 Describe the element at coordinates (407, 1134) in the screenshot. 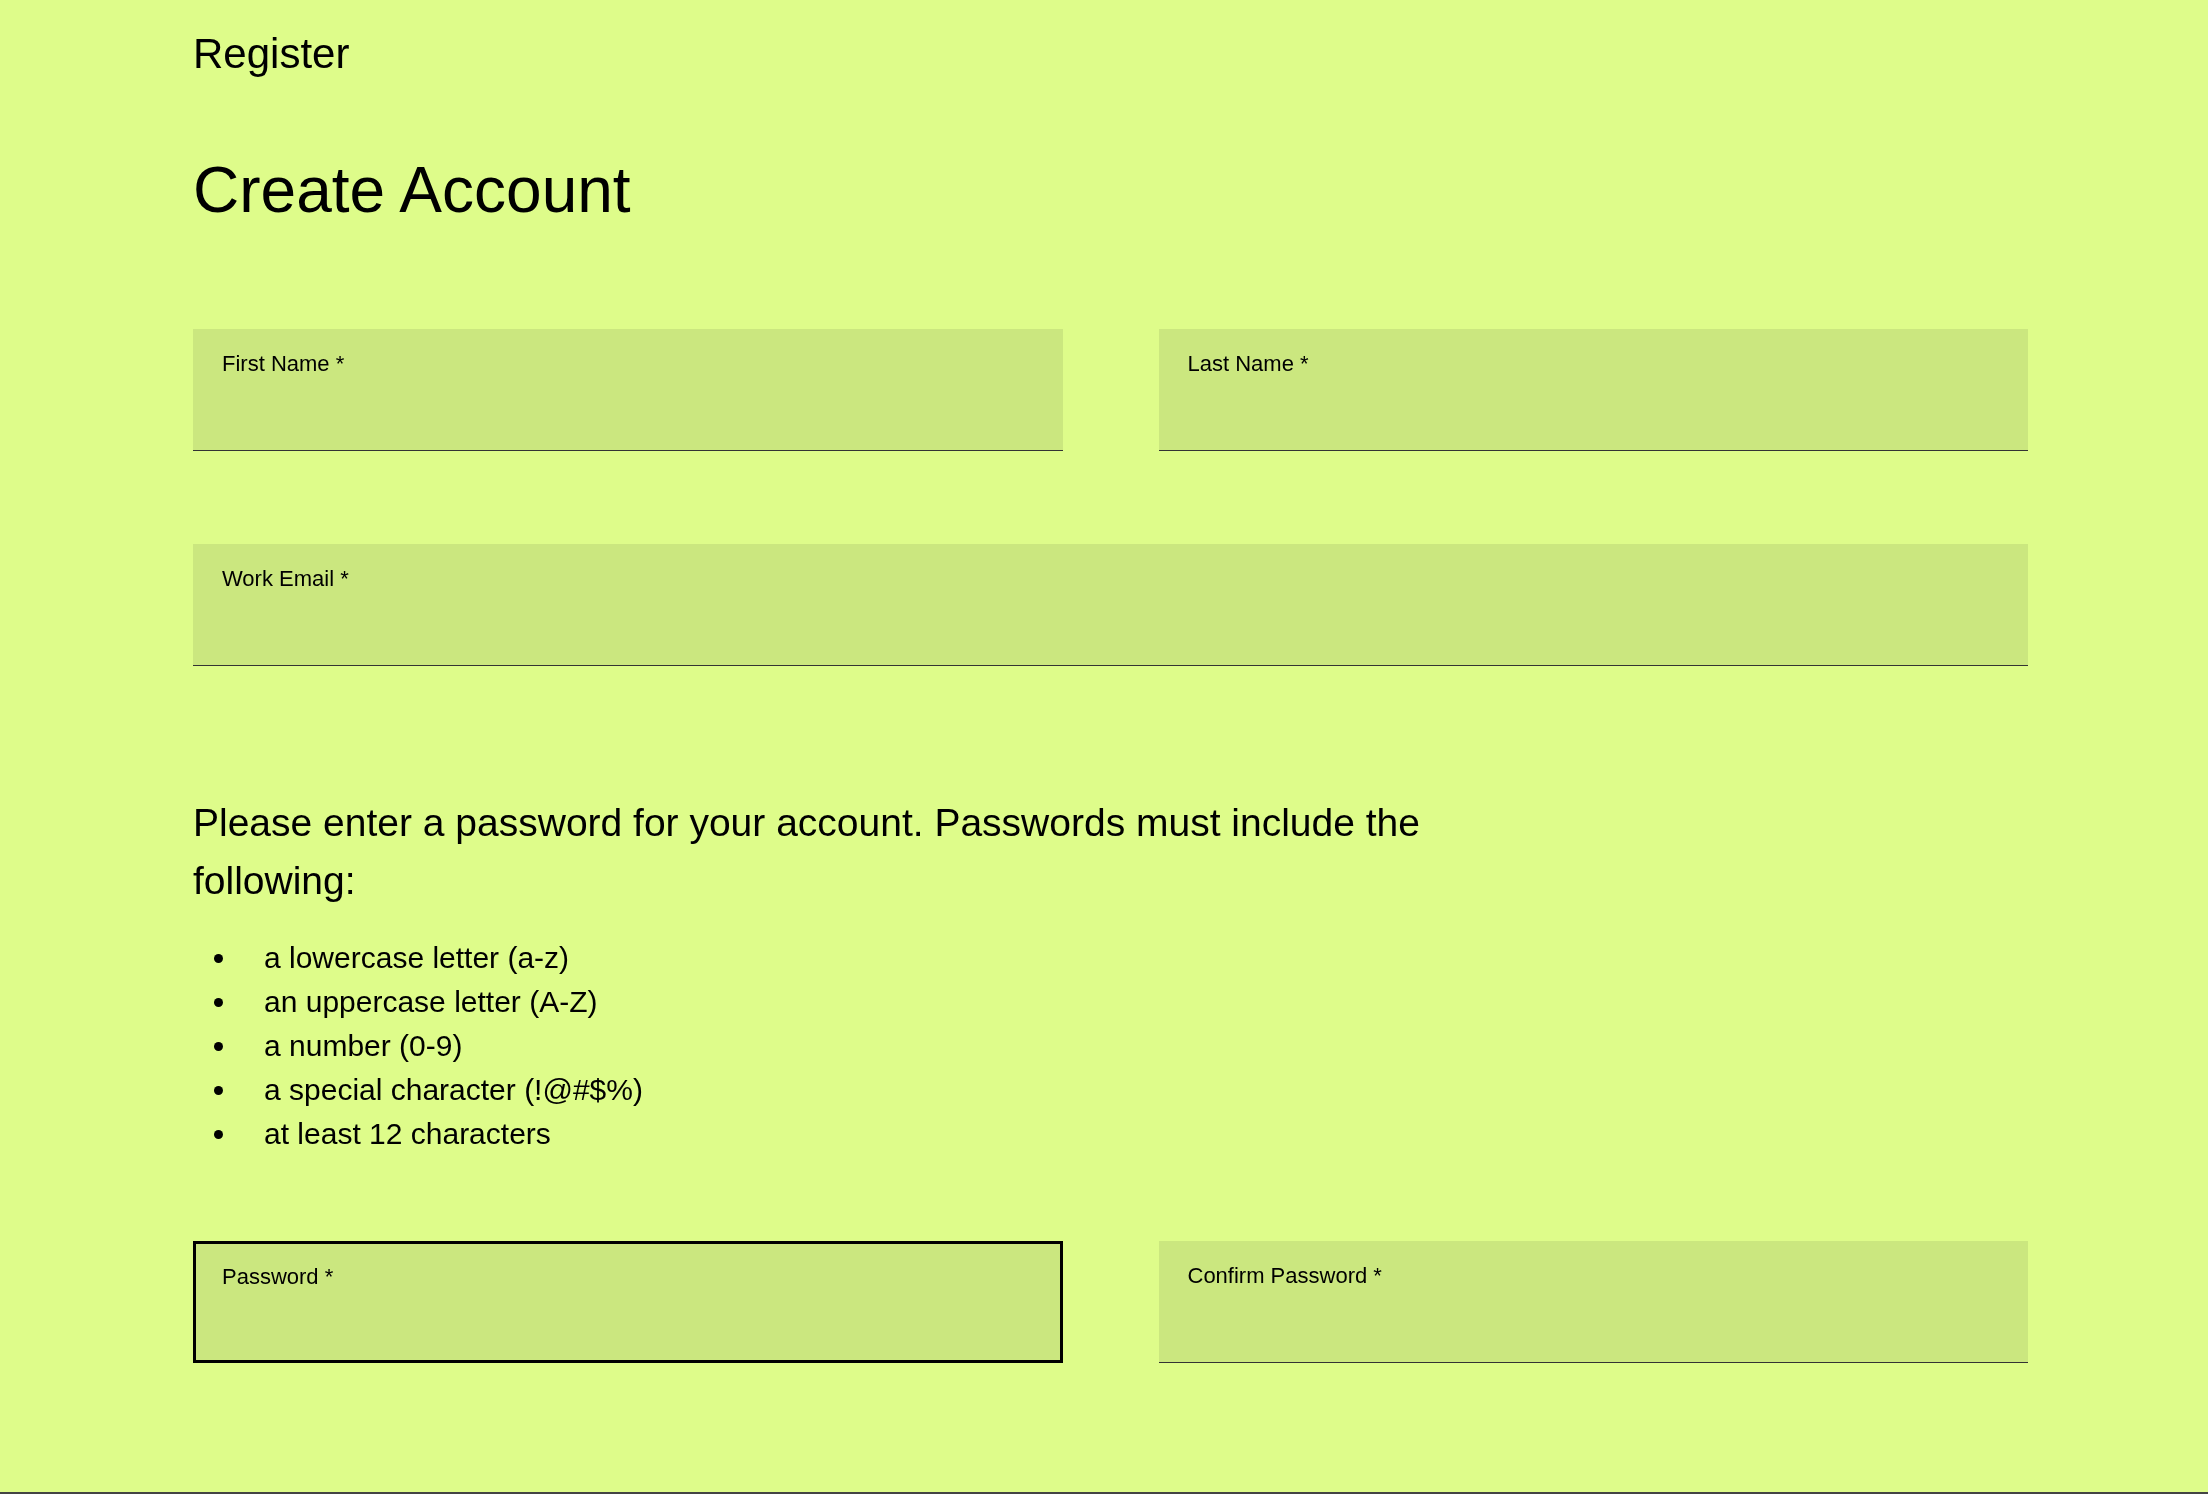

I see `requirement-text: at least 12 characters` at that location.